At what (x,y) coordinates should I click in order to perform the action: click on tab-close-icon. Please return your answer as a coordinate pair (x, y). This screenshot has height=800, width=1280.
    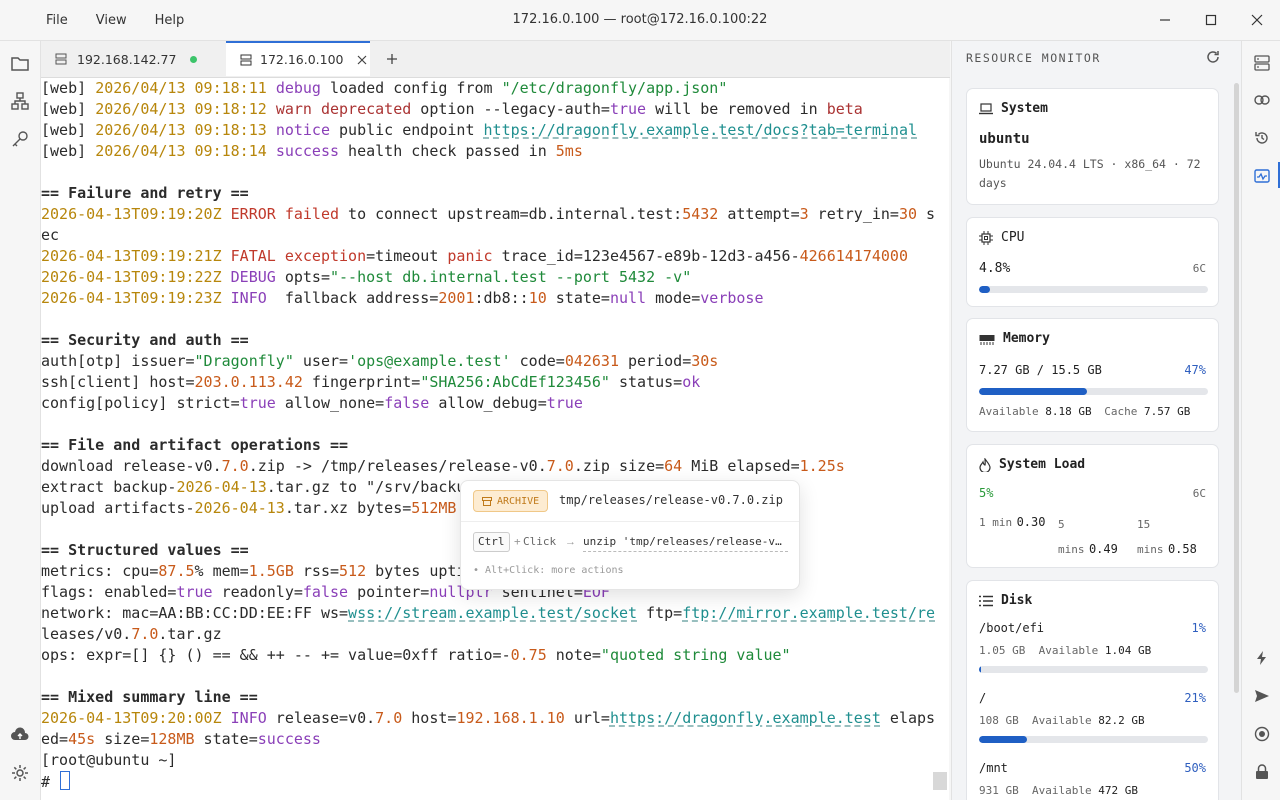
    Looking at the image, I should click on (362, 60).